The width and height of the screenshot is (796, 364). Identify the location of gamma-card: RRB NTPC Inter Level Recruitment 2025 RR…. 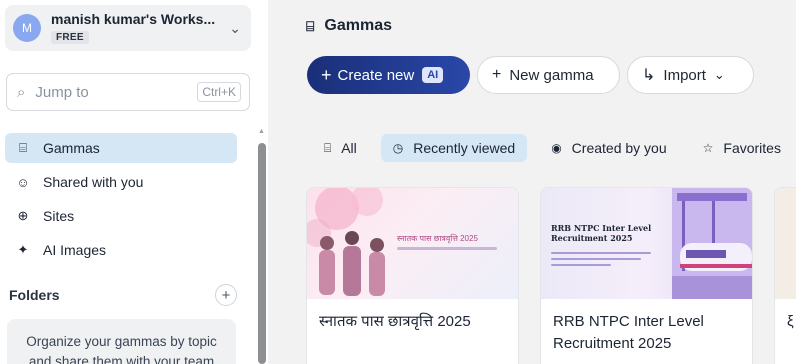
(646, 275).